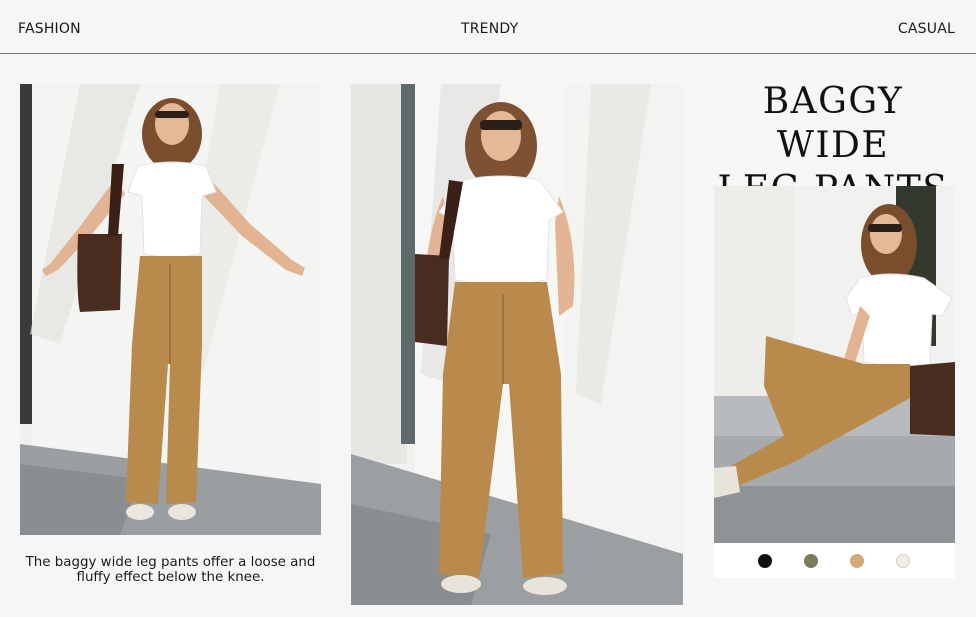 This screenshot has height=617, width=976. Describe the element at coordinates (903, 561) in the screenshot. I see `color-swatch-cream` at that location.